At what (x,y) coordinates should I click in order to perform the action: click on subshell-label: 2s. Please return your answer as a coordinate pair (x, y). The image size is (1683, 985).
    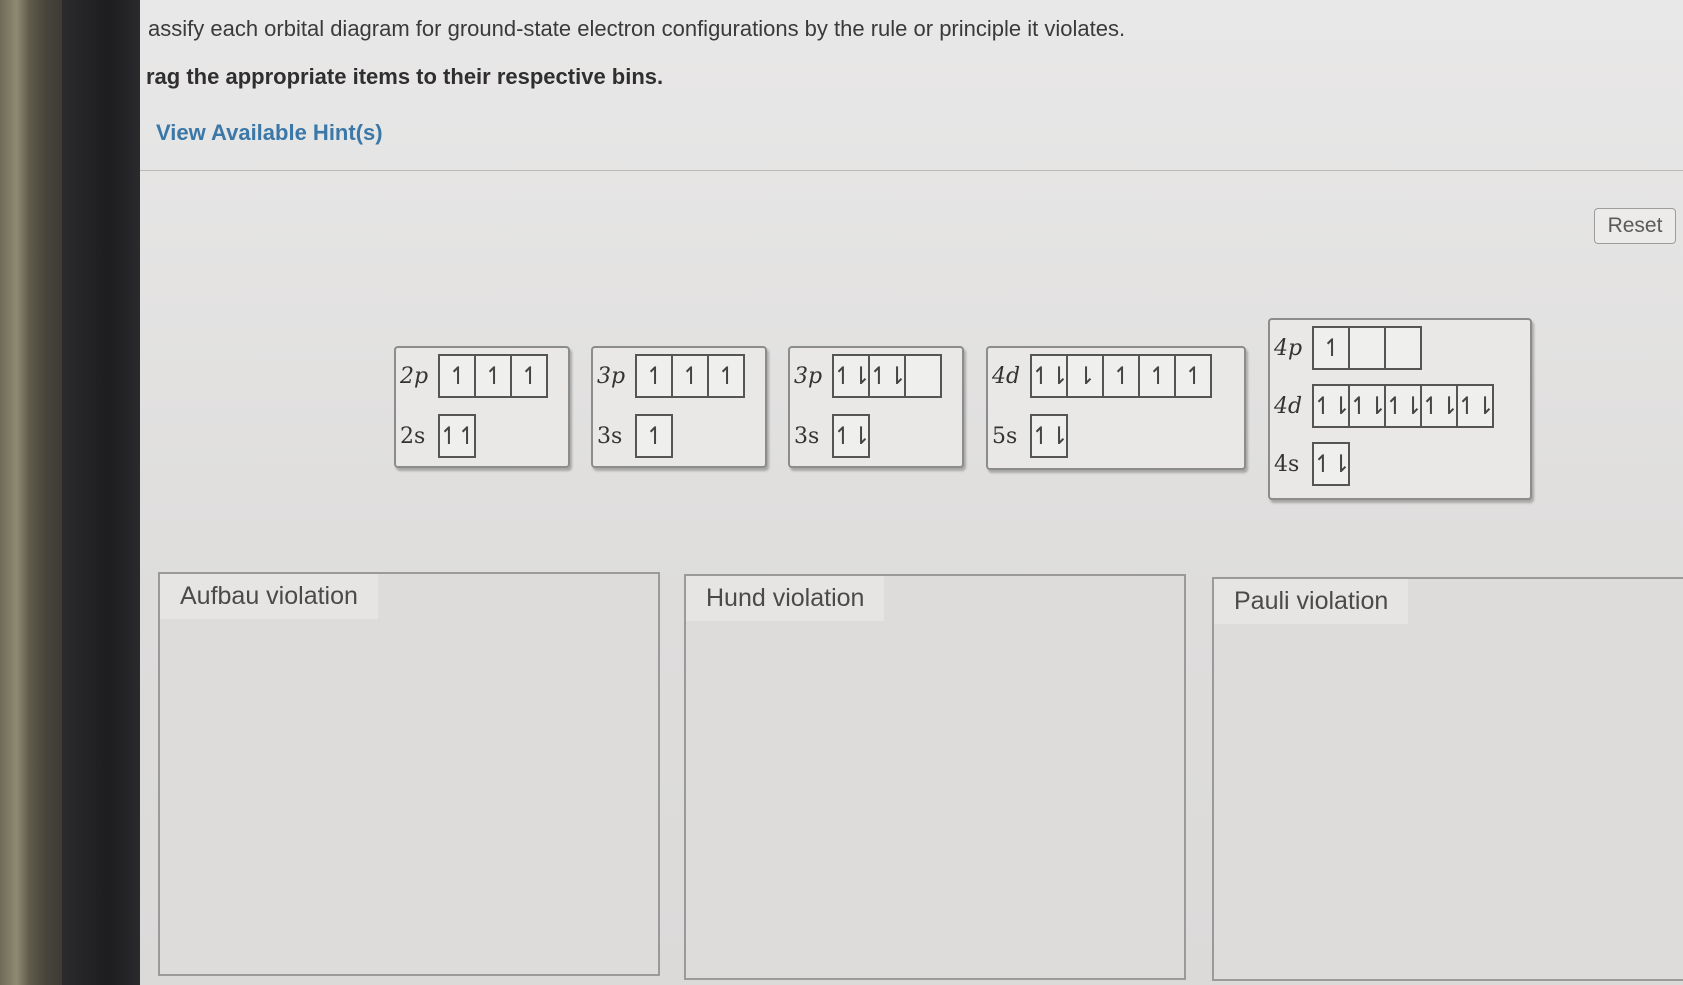
    Looking at the image, I should click on (413, 436).